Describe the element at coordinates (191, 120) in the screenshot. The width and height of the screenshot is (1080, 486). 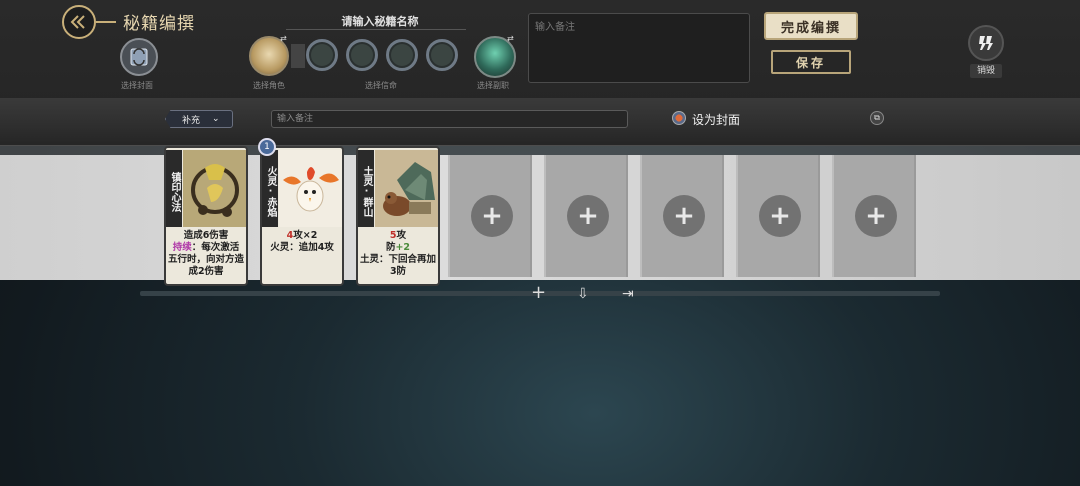
I see `filter-label: 补充` at that location.